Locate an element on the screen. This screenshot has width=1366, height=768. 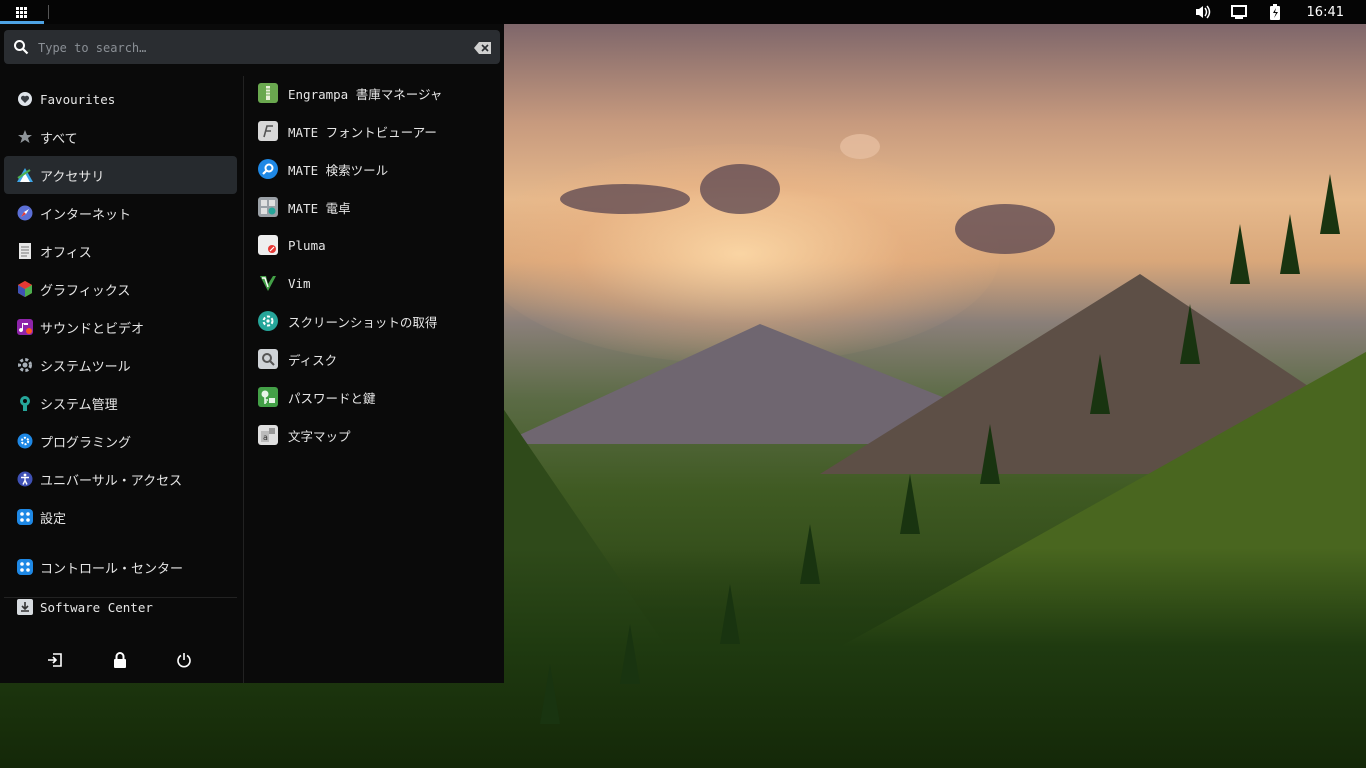
calculator-icon is located at coordinates (268, 207).